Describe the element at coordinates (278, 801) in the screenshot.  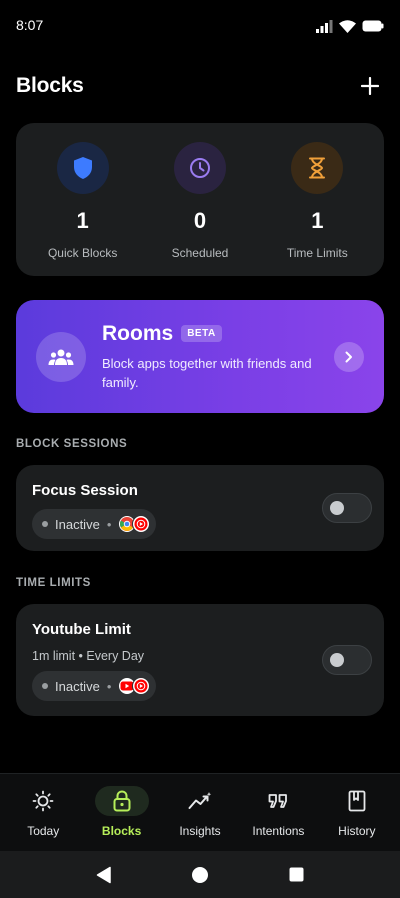
I see `quote-icon` at that location.